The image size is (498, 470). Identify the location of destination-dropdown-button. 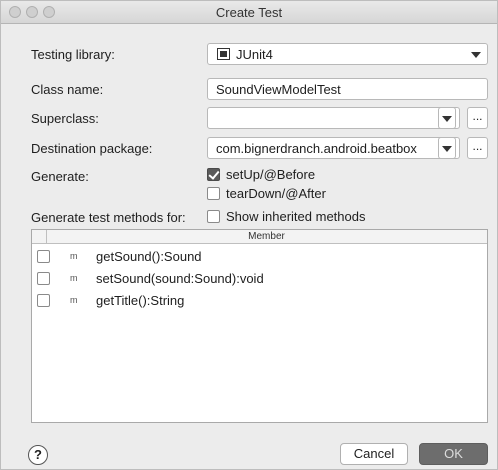
(447, 148).